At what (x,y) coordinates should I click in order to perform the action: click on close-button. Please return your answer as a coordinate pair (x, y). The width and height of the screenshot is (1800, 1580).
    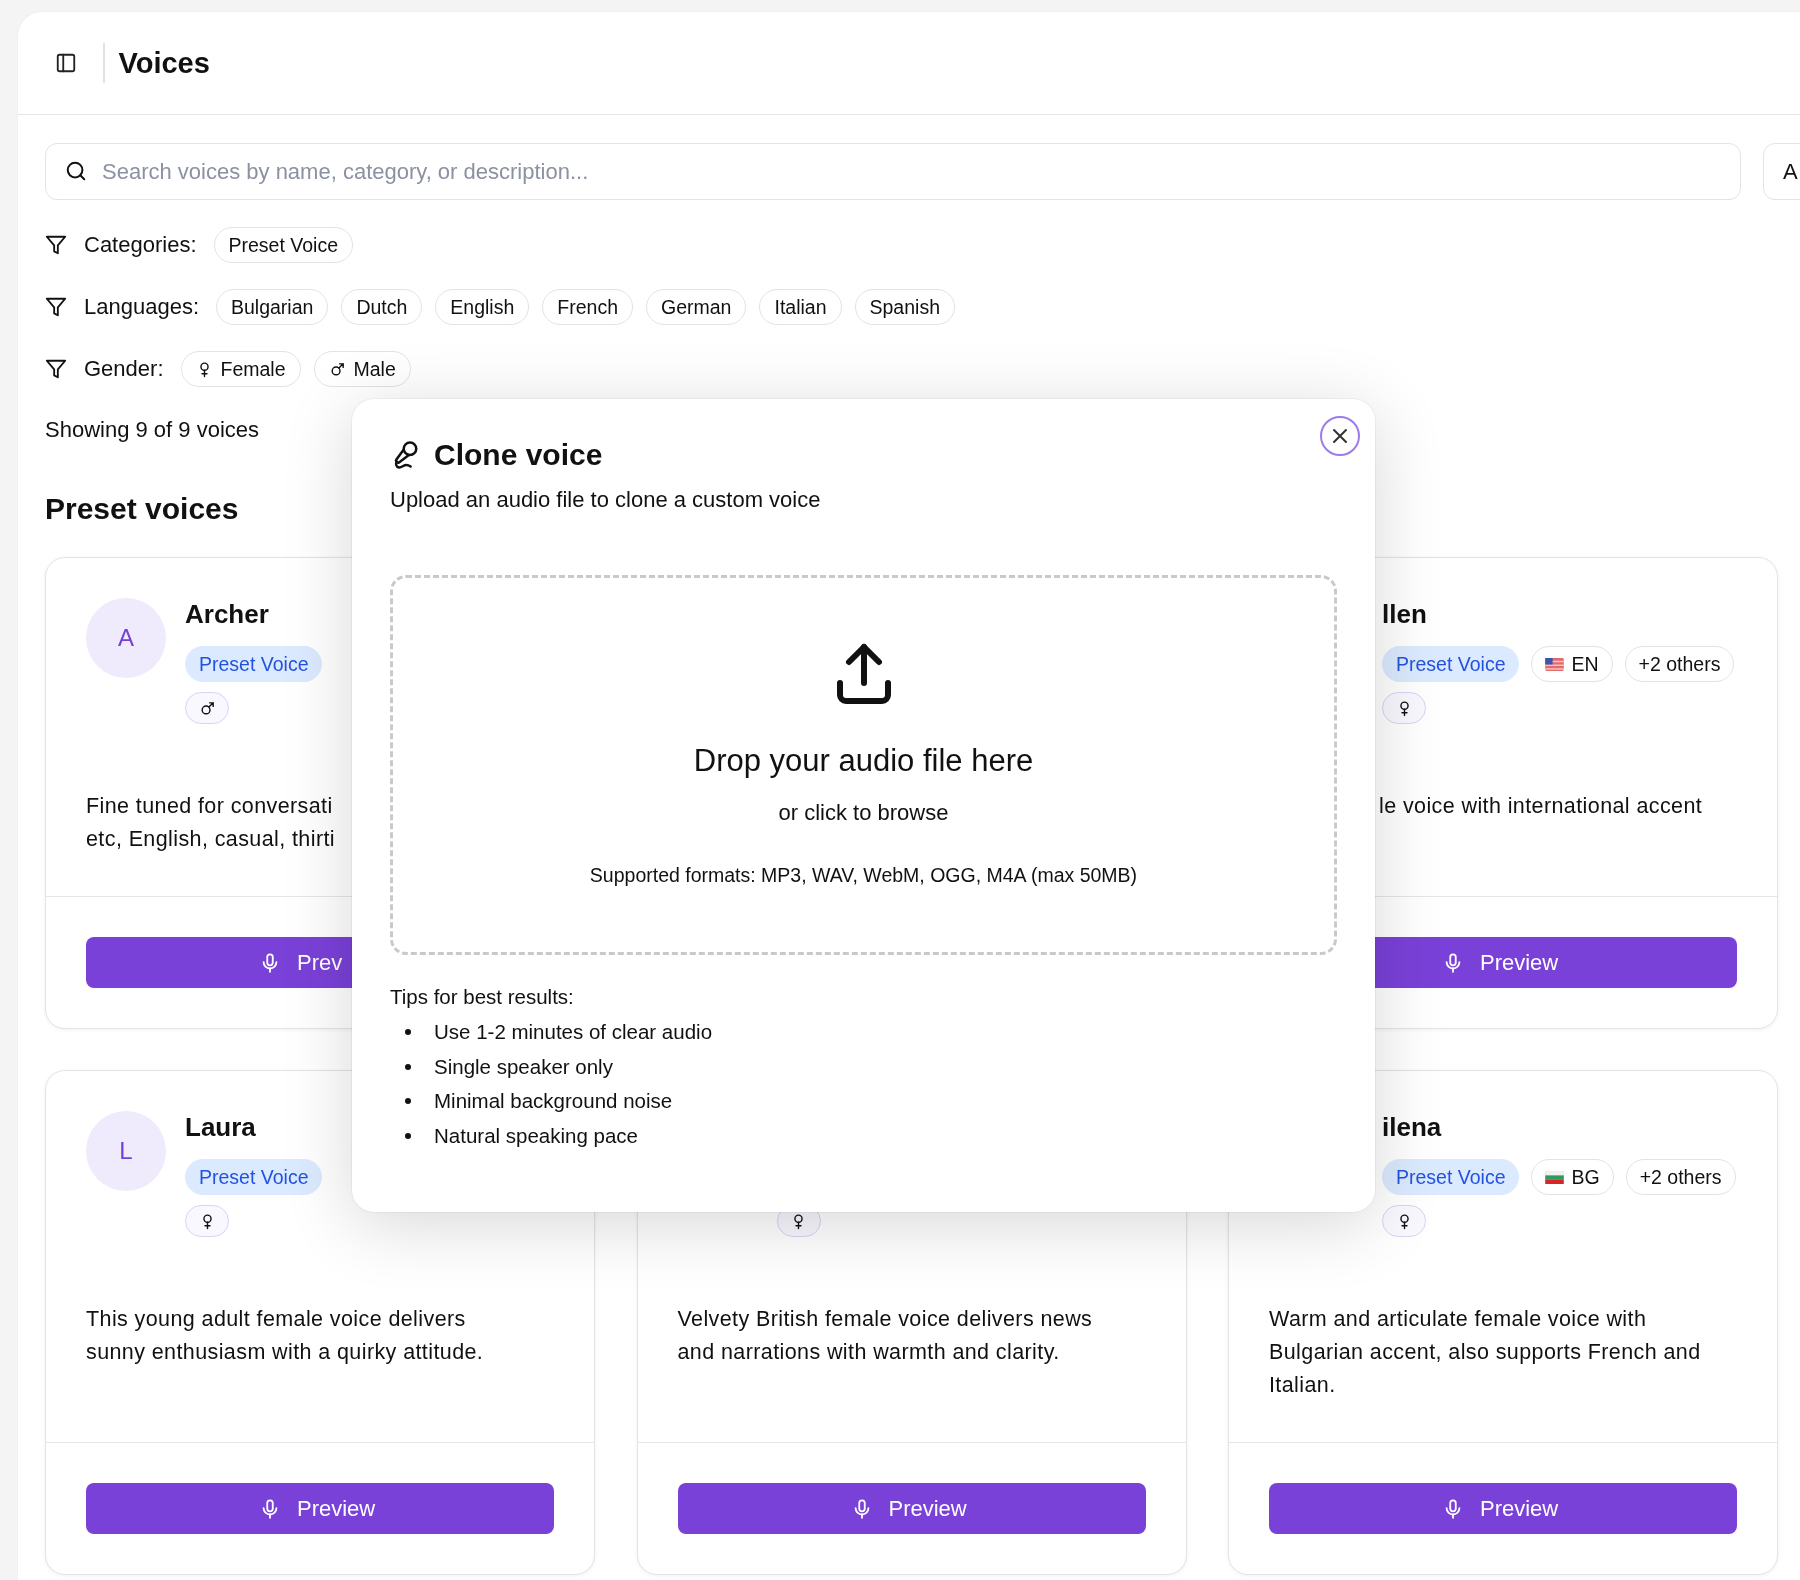
    Looking at the image, I should click on (1340, 436).